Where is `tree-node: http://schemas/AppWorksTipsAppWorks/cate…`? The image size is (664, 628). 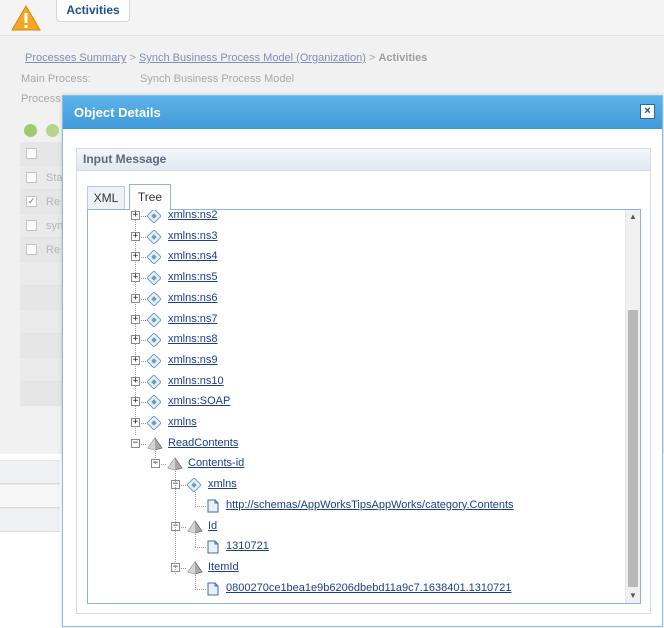
tree-node: http://schemas/AppWorksTipsAppWorks/cate… is located at coordinates (353, 506).